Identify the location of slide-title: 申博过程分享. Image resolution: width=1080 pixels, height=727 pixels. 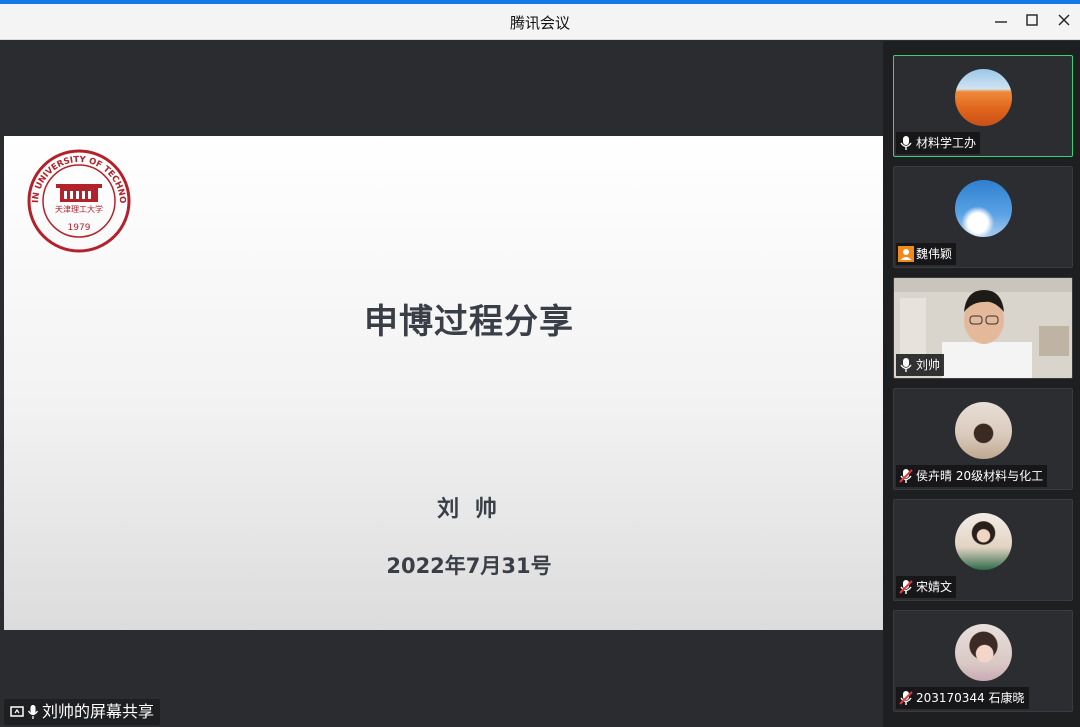
(469, 322).